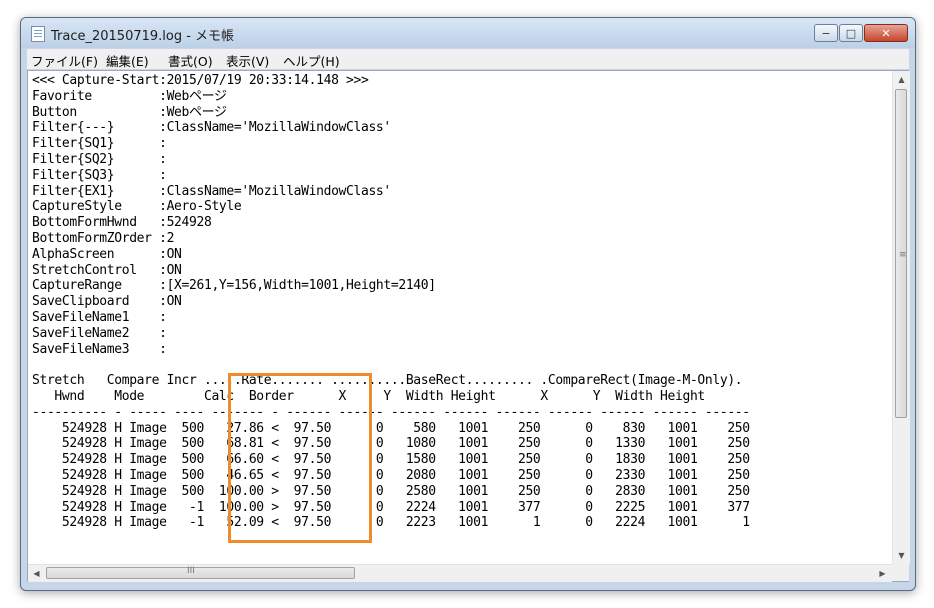 This screenshot has width=934, height=608. What do you see at coordinates (247, 60) in the screenshot?
I see `menu-view: 表示(V)` at bounding box center [247, 60].